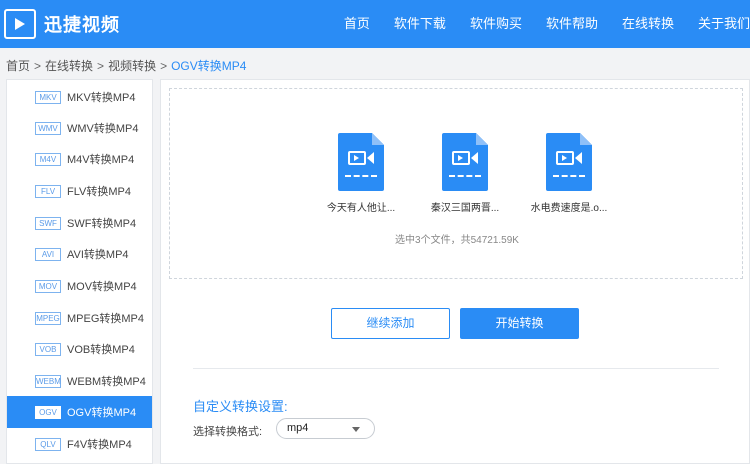 The image size is (750, 464). Describe the element at coordinates (48, 254) in the screenshot. I see `file-format-icon: AVI` at that location.